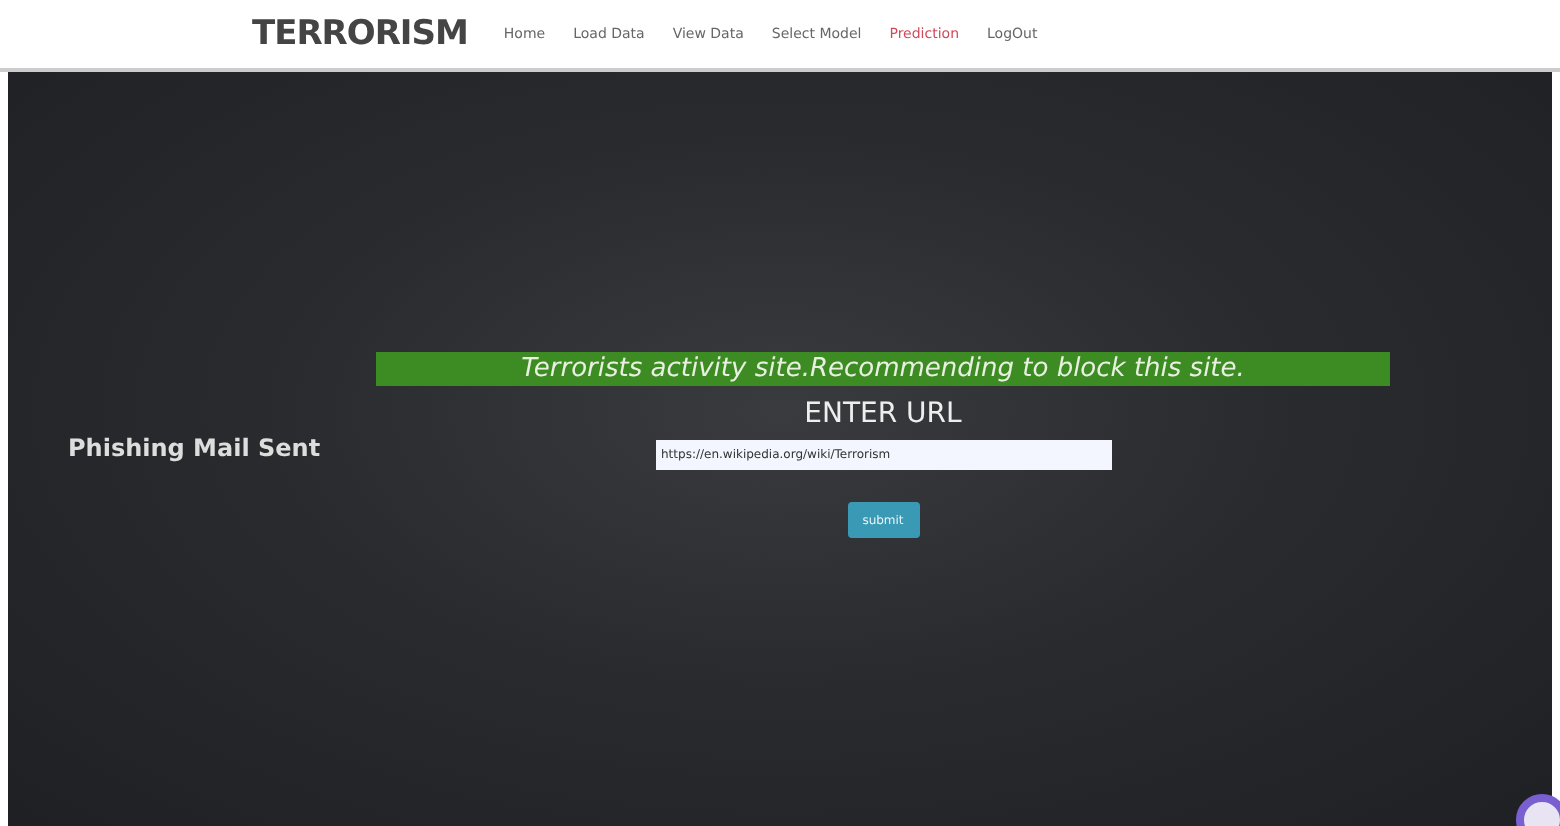  What do you see at coordinates (194, 448) in the screenshot?
I see `status-text: Phishing Mail Sent` at bounding box center [194, 448].